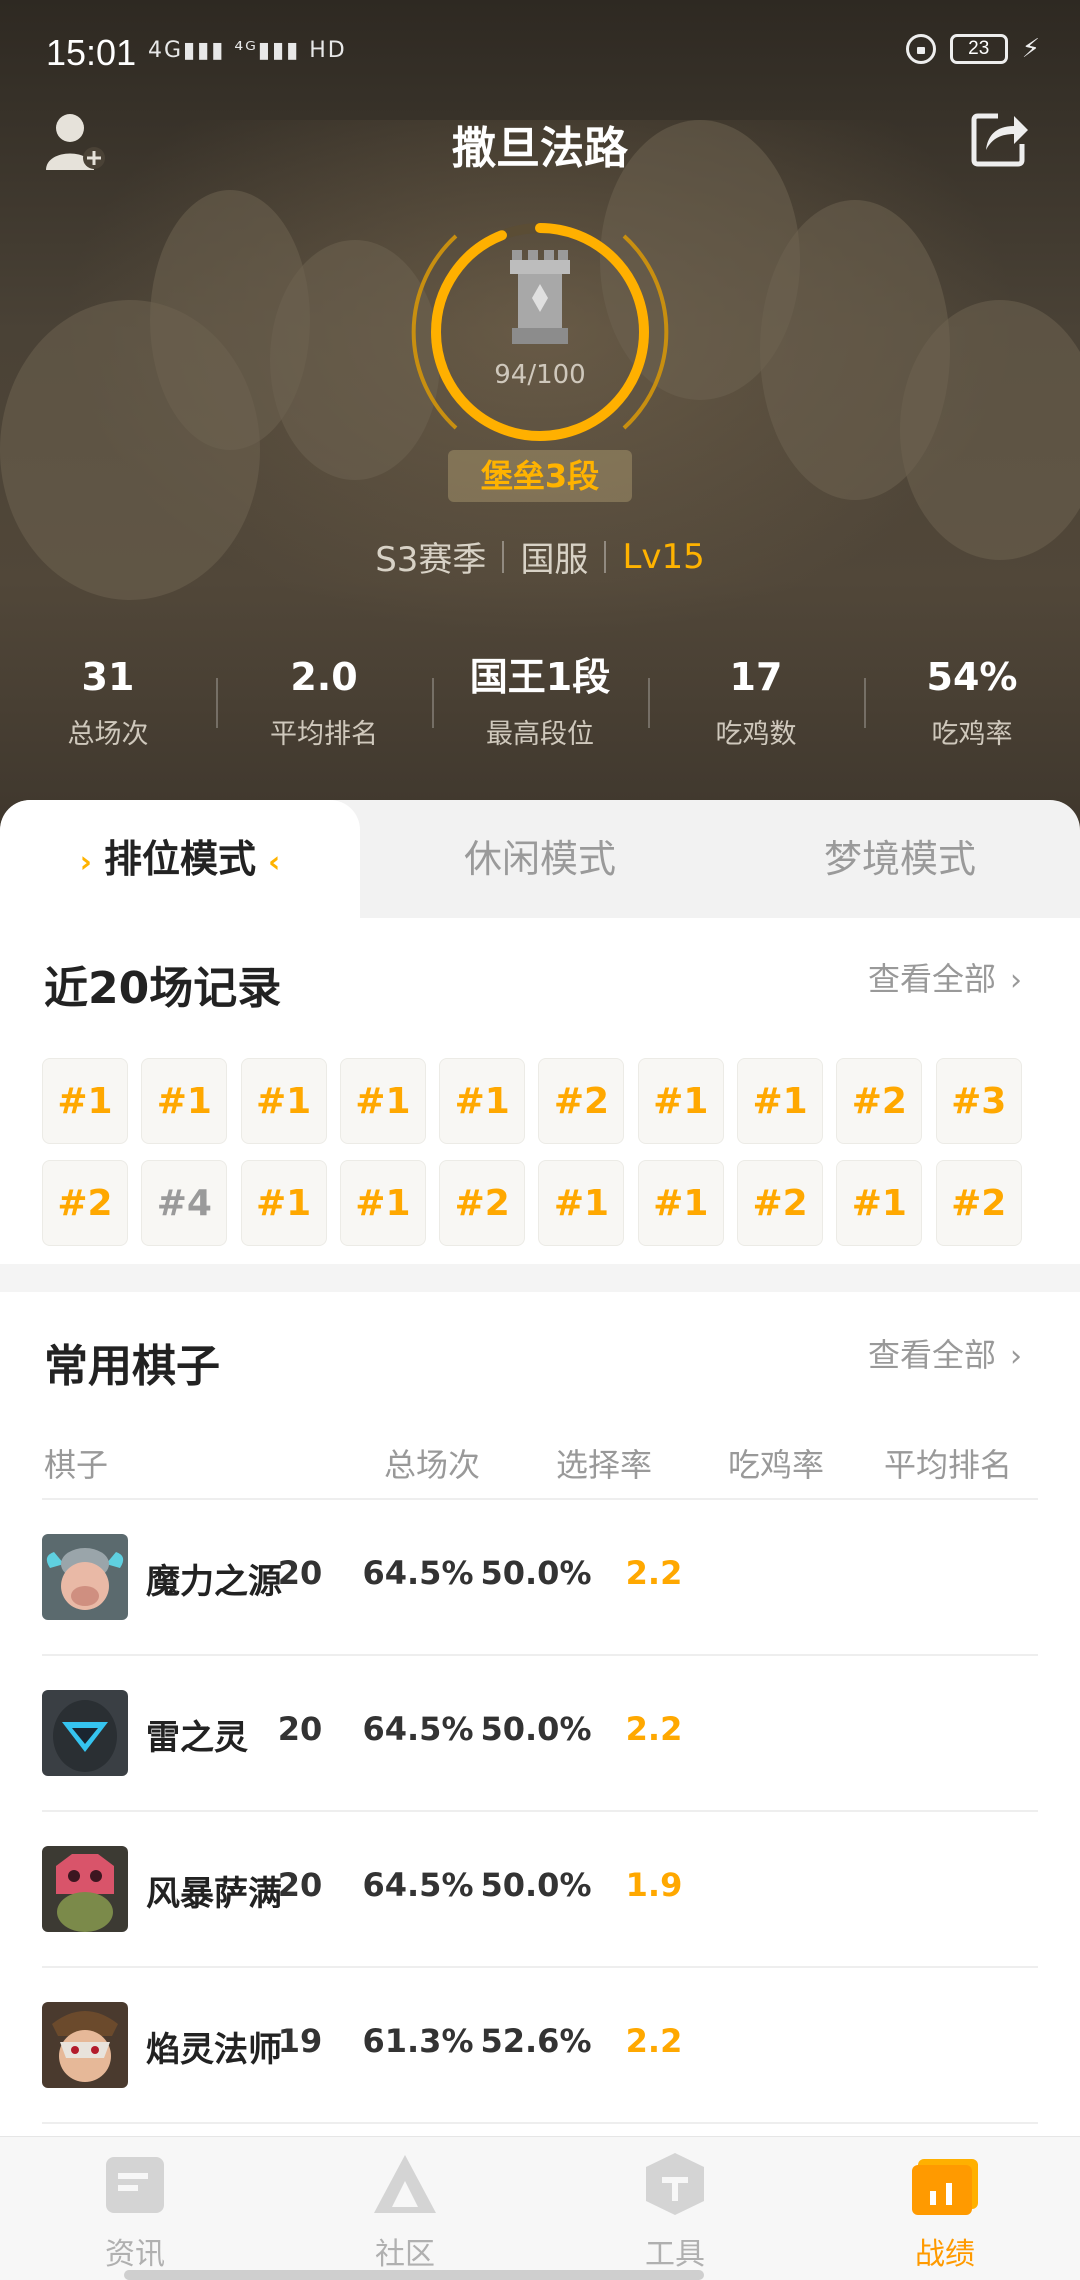 Image resolution: width=1080 pixels, height=2280 pixels. I want to click on nav-label: 资讯, so click(135, 2254).